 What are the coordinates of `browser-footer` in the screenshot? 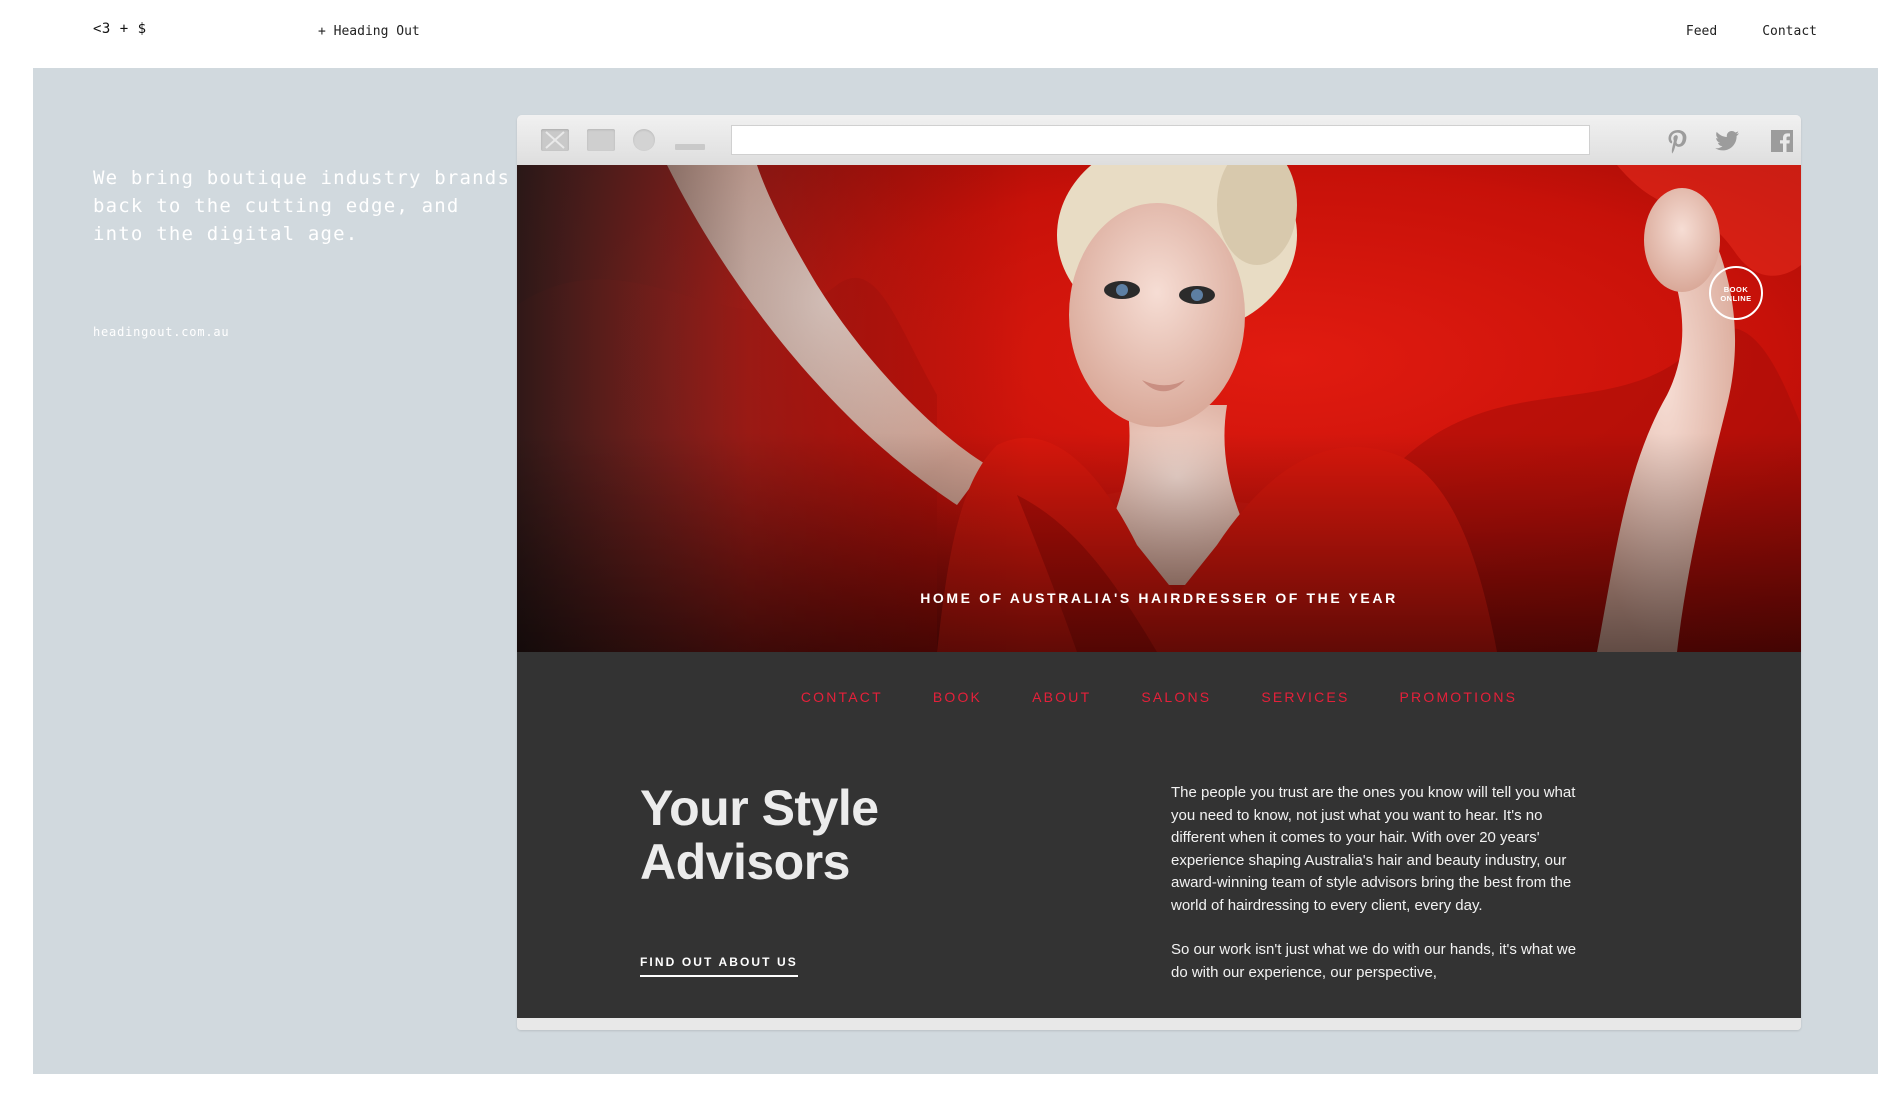 It's located at (1159, 1024).